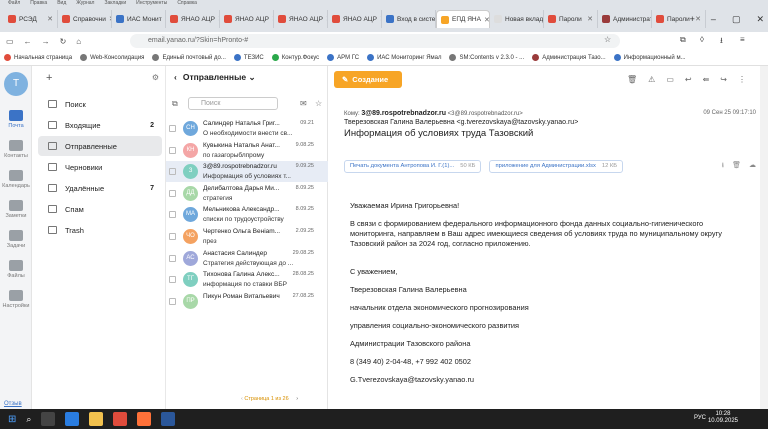 This screenshot has width=768, height=429. Describe the element at coordinates (72, 419) in the screenshot. I see `edge-icon` at that location.